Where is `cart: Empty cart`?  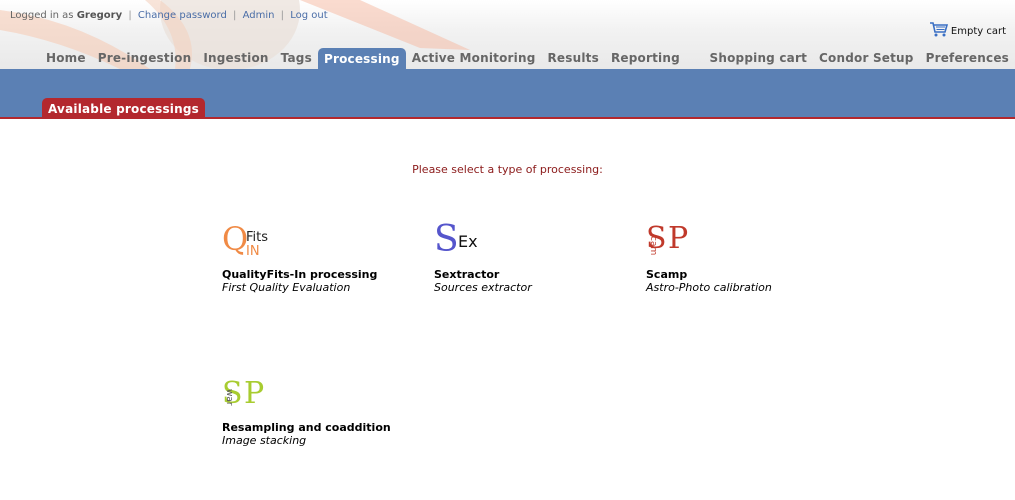 cart: Empty cart is located at coordinates (967, 29).